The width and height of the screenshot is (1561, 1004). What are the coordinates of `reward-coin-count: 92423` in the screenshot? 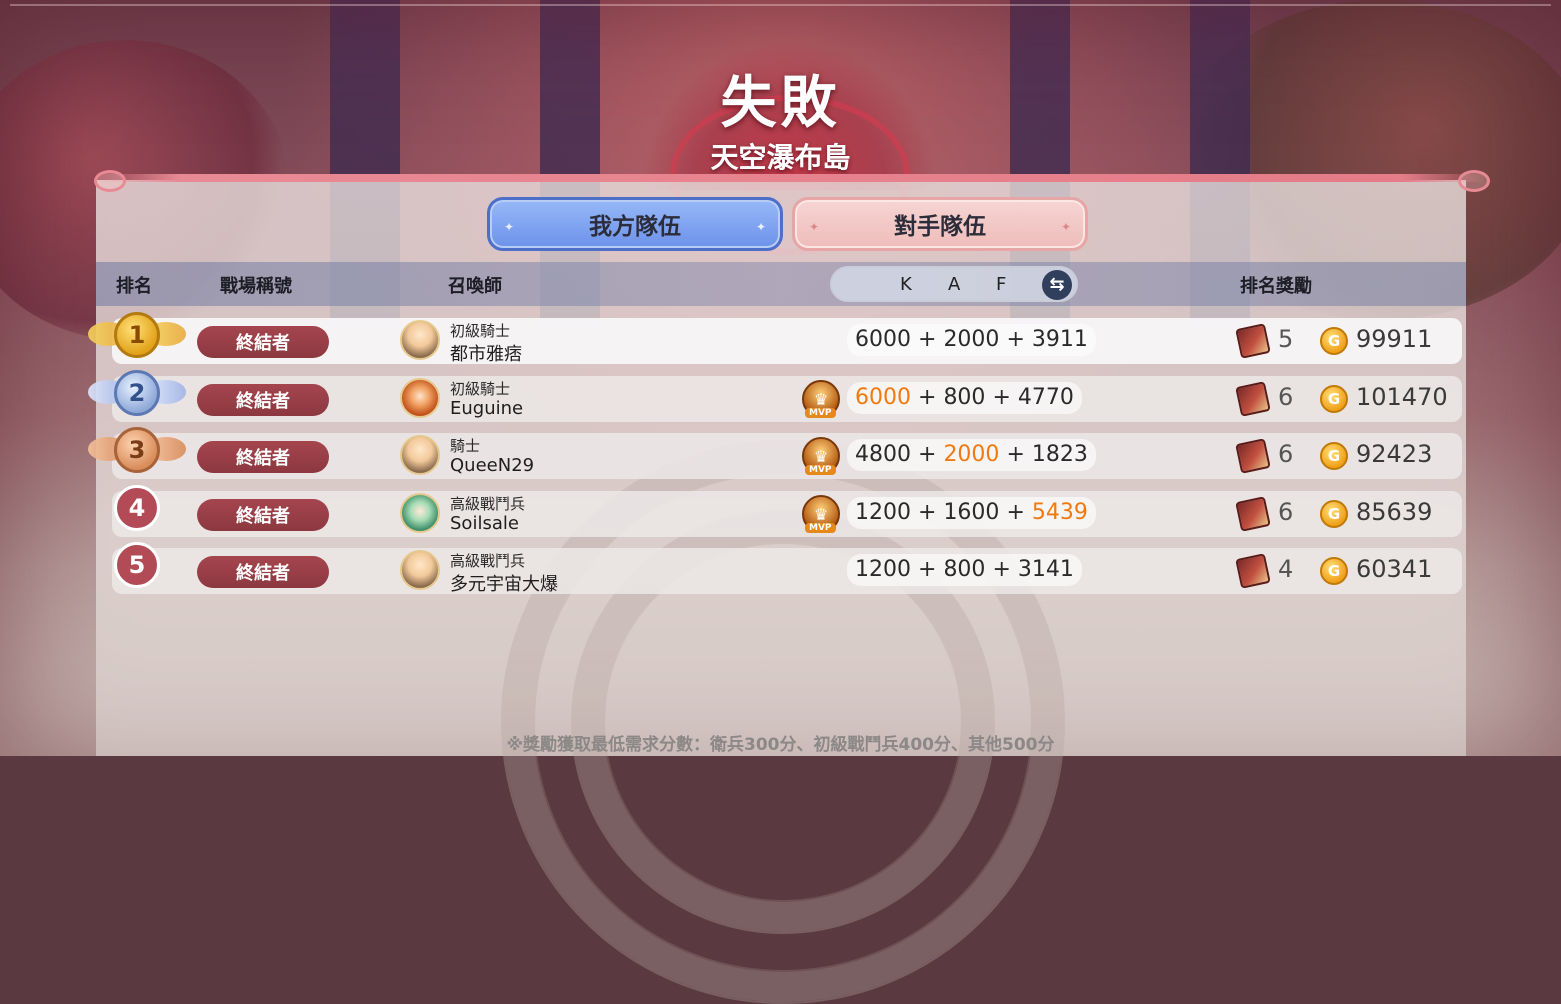 It's located at (1394, 454).